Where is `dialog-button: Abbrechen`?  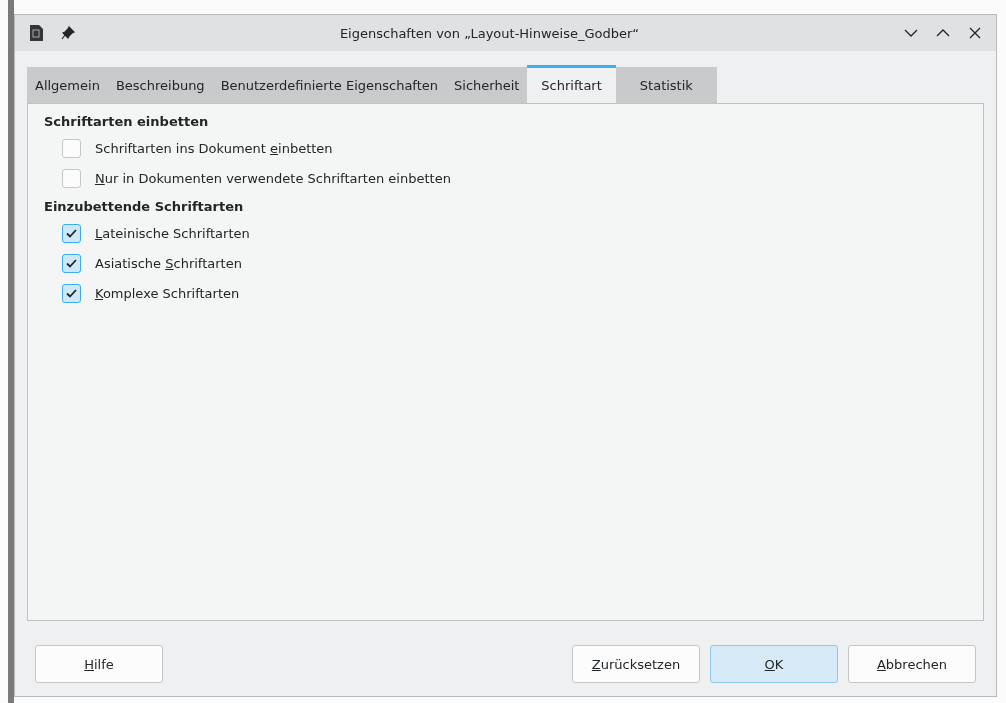
dialog-button: Abbrechen is located at coordinates (912, 664).